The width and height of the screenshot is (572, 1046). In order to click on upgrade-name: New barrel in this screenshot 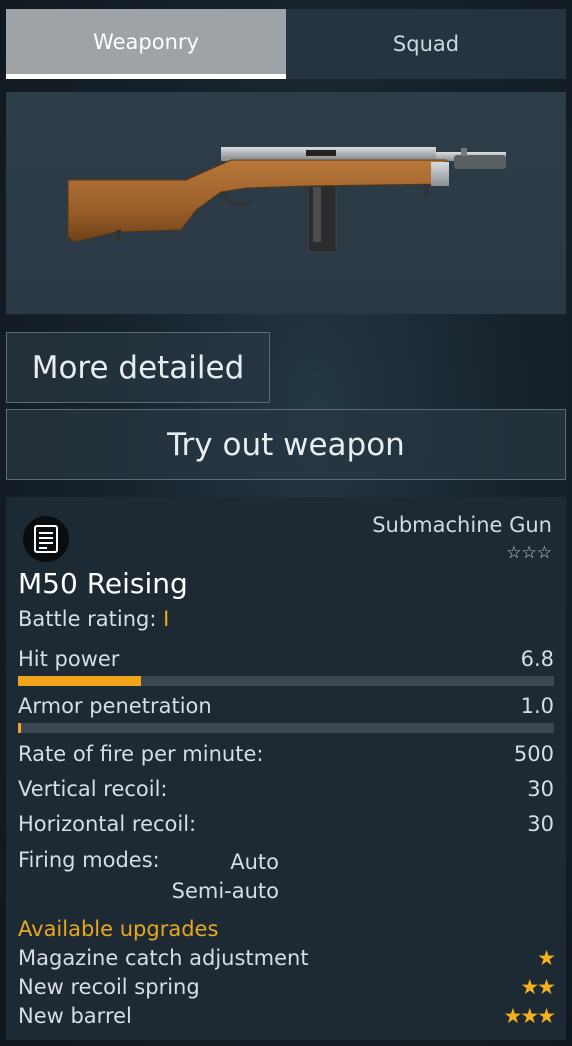, I will do `click(75, 1016)`.